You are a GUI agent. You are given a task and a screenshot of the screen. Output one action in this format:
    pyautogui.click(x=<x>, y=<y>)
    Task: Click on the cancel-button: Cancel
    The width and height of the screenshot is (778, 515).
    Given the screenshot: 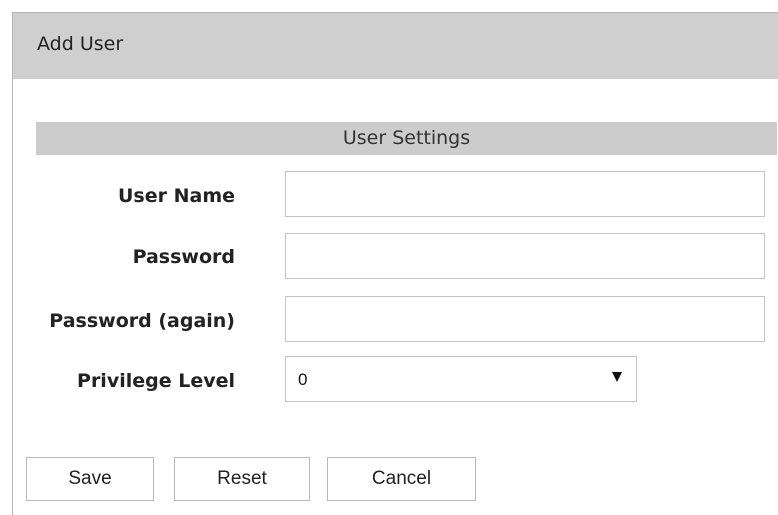 What is the action you would take?
    pyautogui.click(x=401, y=479)
    